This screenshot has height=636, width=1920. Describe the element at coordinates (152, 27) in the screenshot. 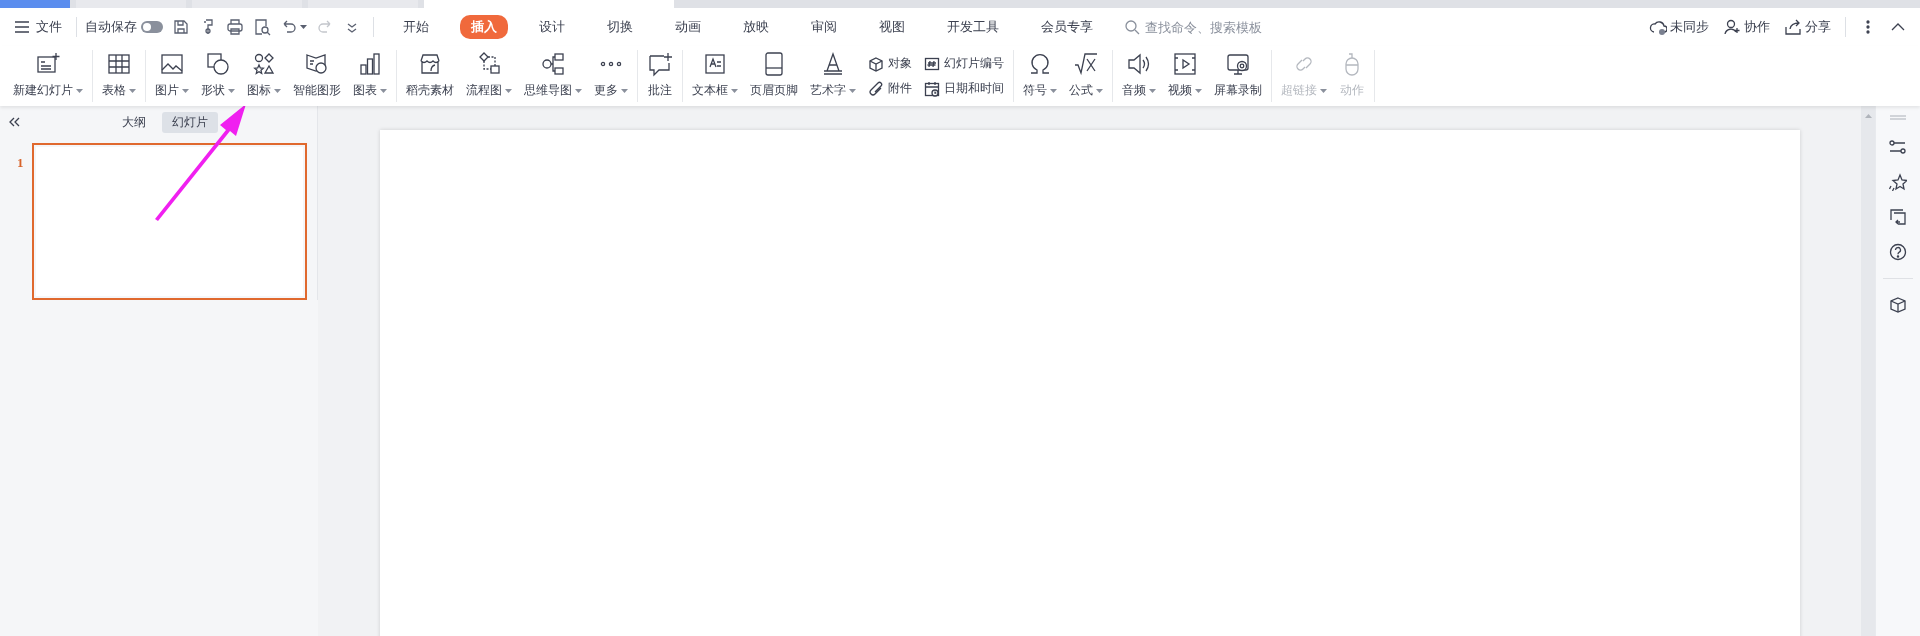

I see `autosave-toggle` at that location.